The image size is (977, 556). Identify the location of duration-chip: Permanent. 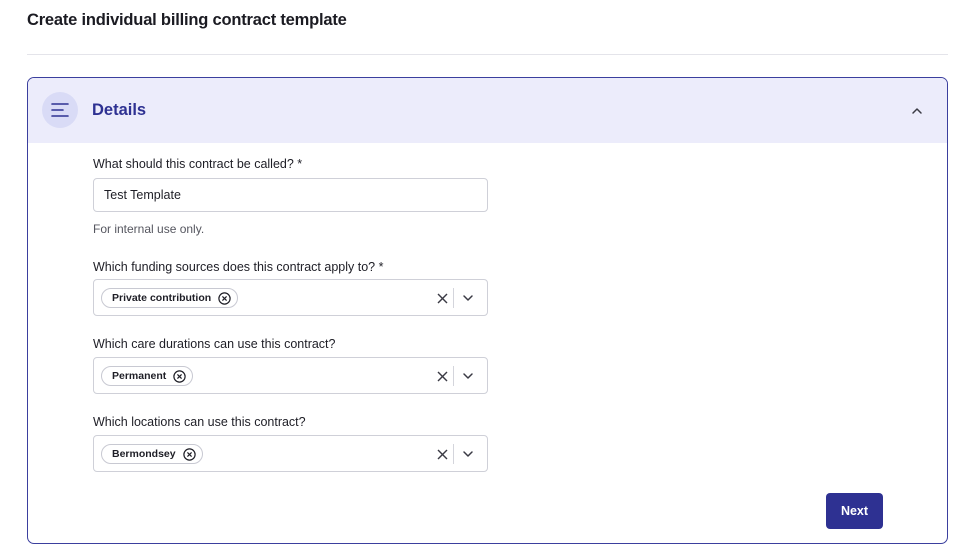
(147, 376).